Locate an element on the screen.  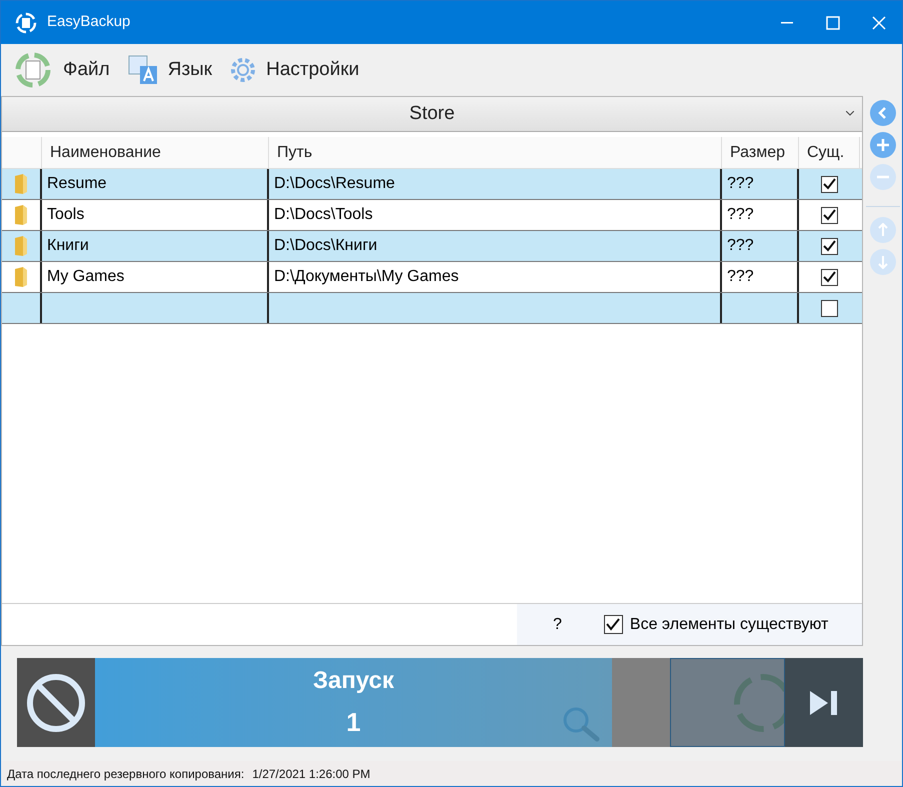
app-logo-icon is located at coordinates (26, 23).